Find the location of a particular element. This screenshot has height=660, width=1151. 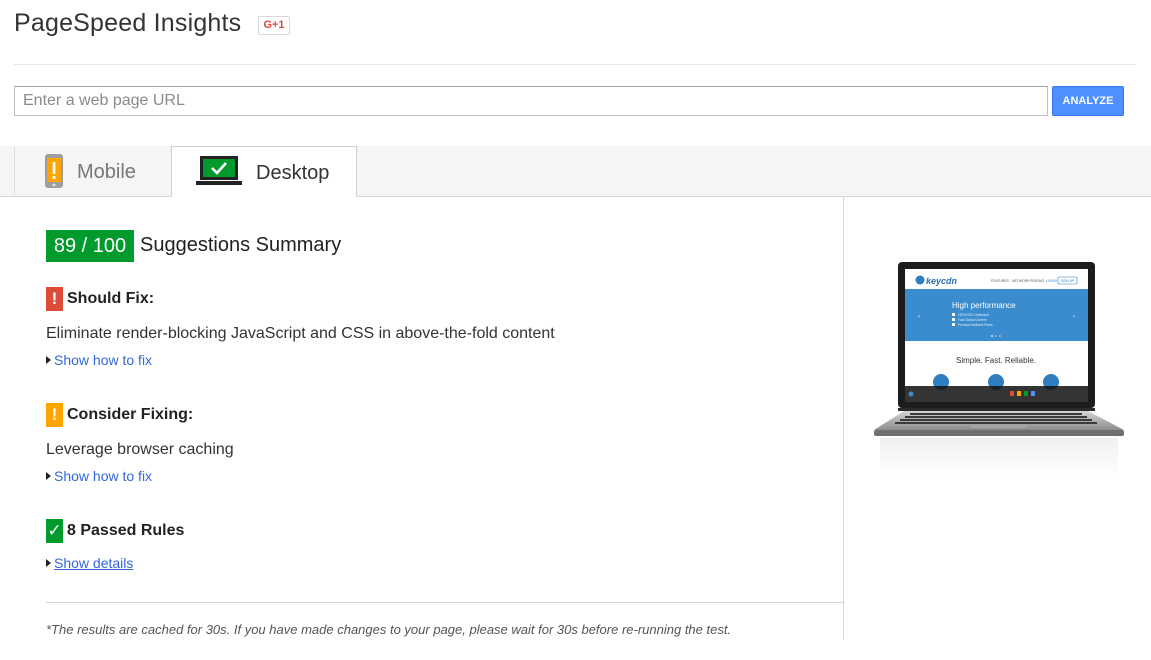

passed-rules-title: 8 Passed Rules is located at coordinates (126, 530).